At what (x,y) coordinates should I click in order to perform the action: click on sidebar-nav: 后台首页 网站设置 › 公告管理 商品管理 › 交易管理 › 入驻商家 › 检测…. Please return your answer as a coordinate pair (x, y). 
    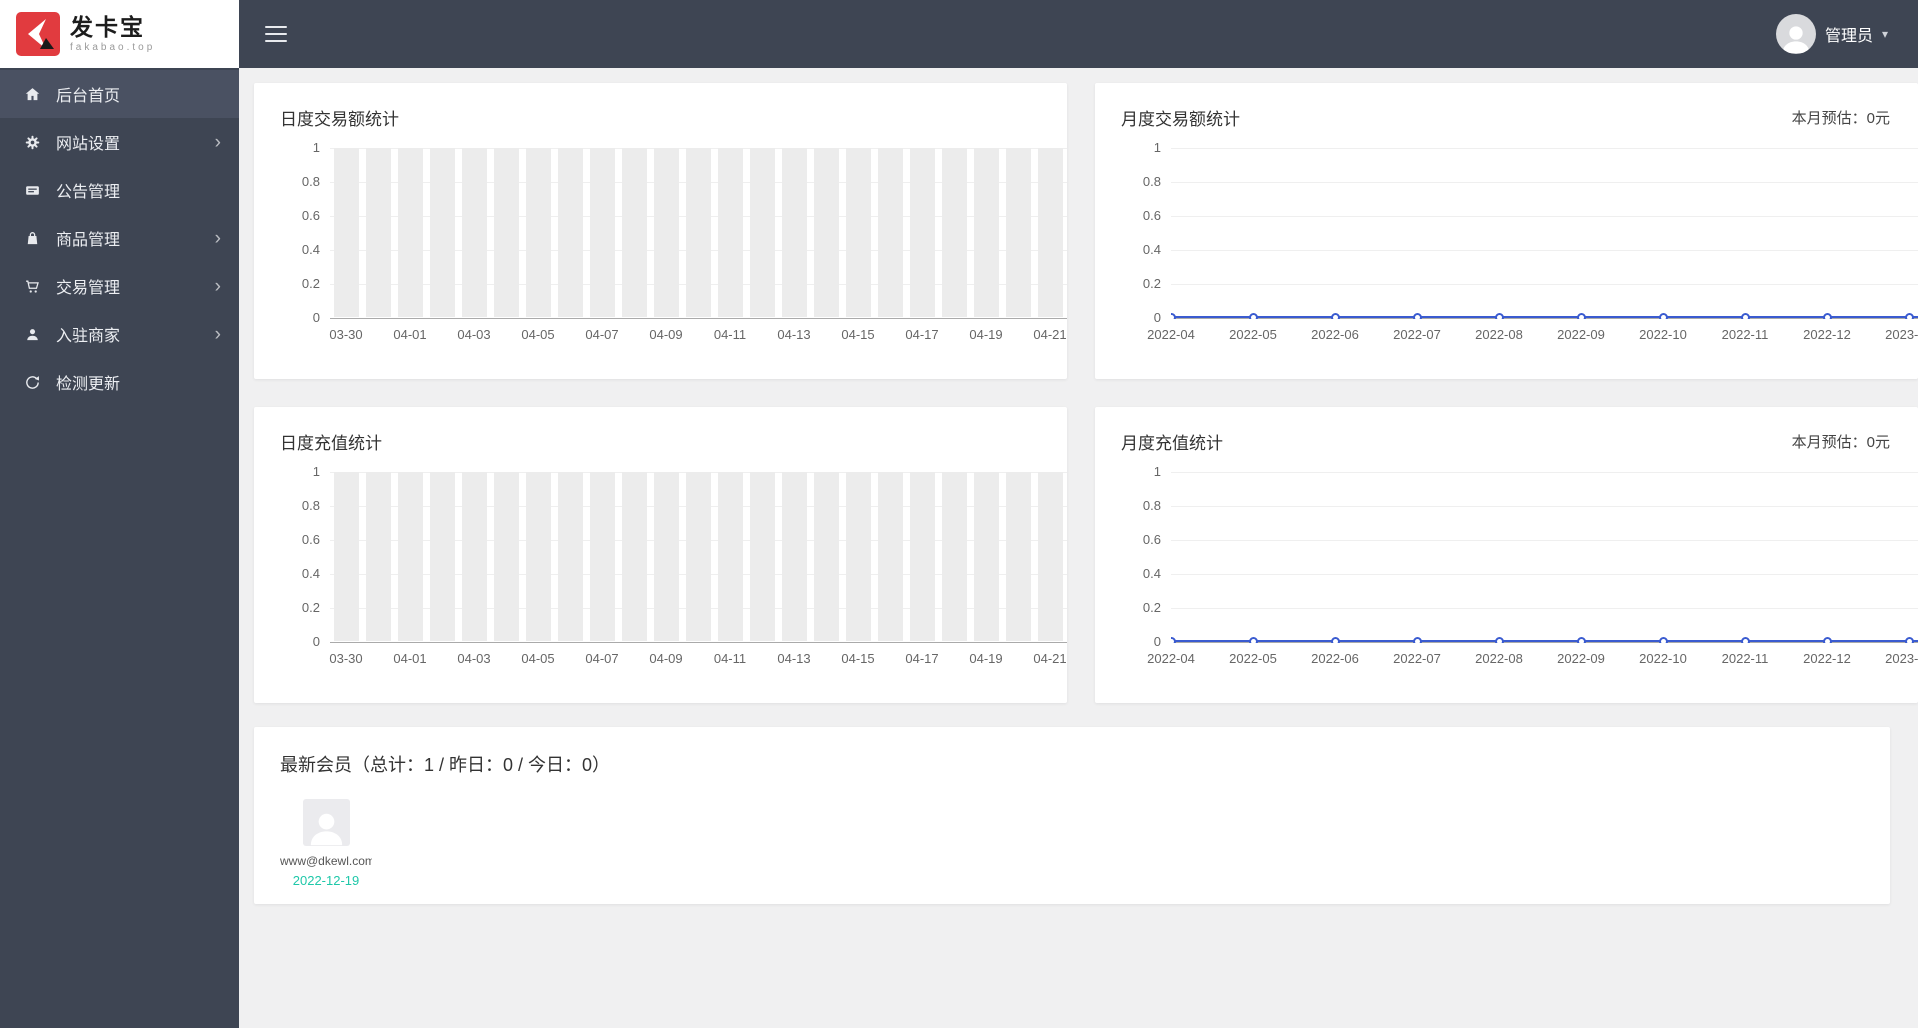
    Looking at the image, I should click on (119, 237).